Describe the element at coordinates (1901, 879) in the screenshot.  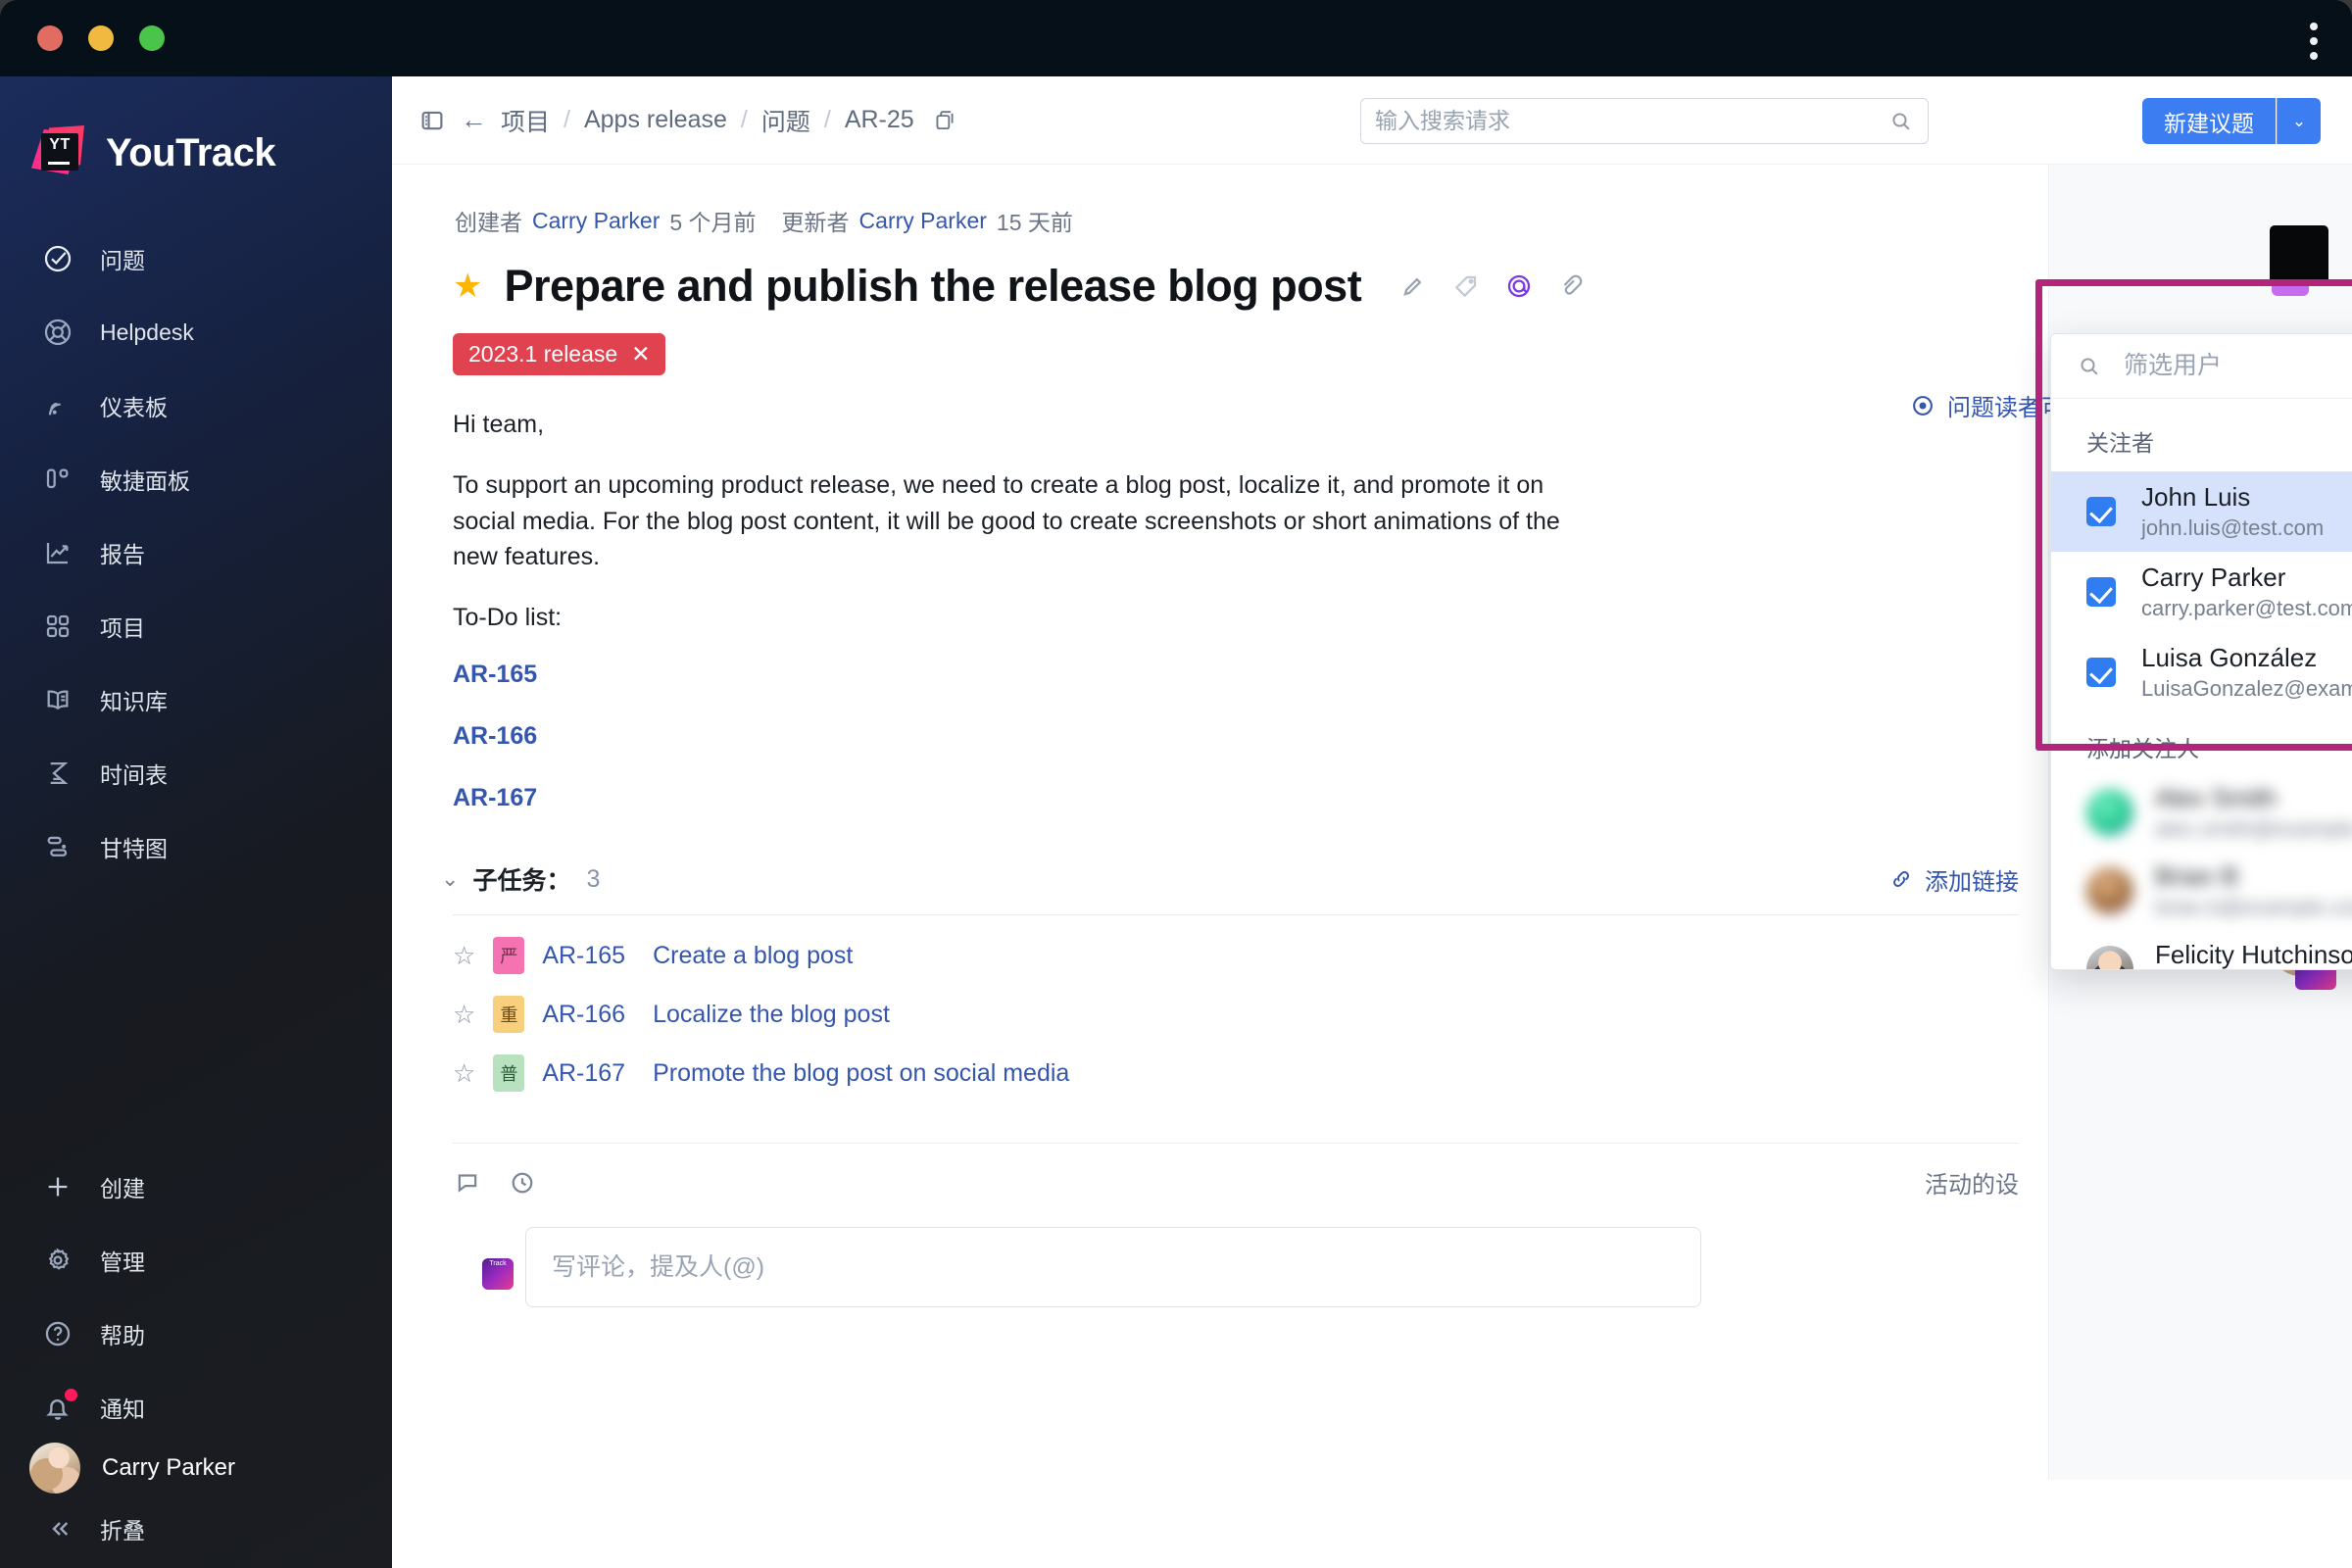
I see `link-icon` at that location.